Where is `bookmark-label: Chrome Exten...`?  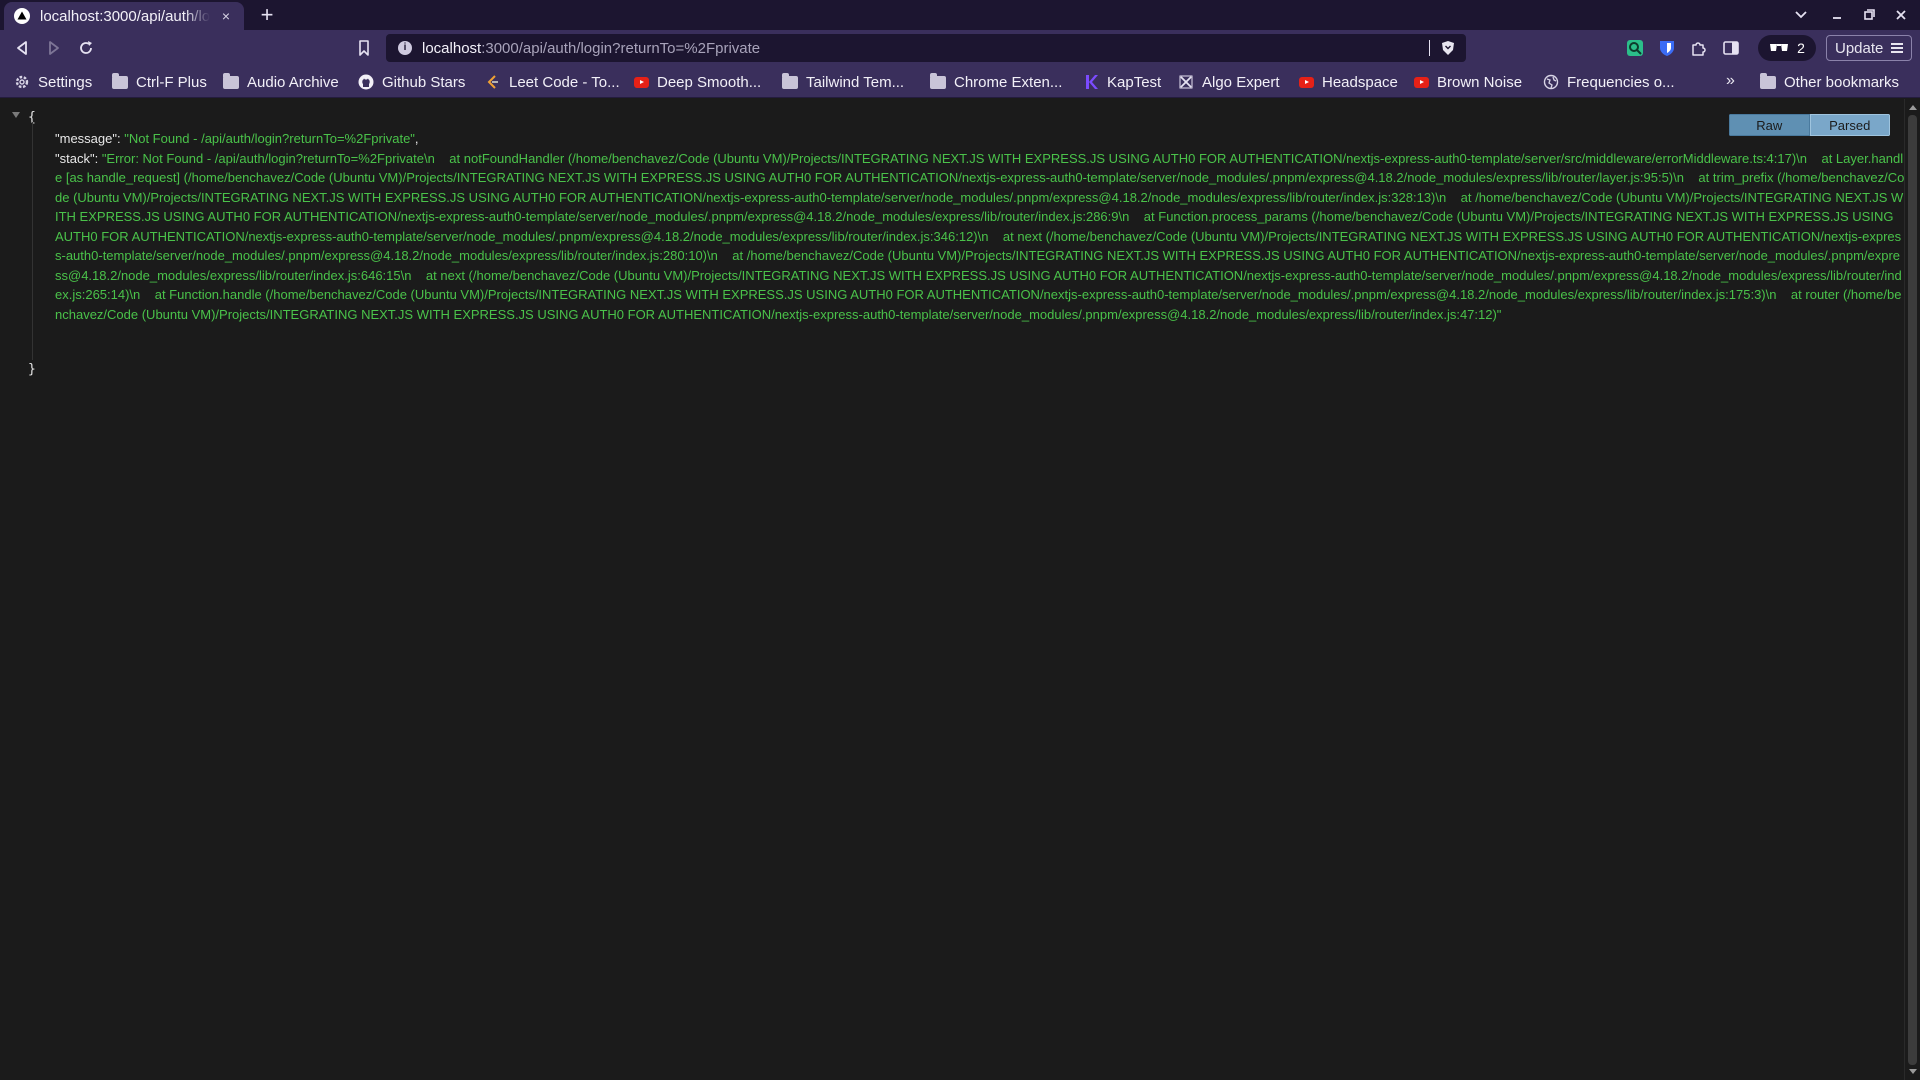 bookmark-label: Chrome Exten... is located at coordinates (1008, 82).